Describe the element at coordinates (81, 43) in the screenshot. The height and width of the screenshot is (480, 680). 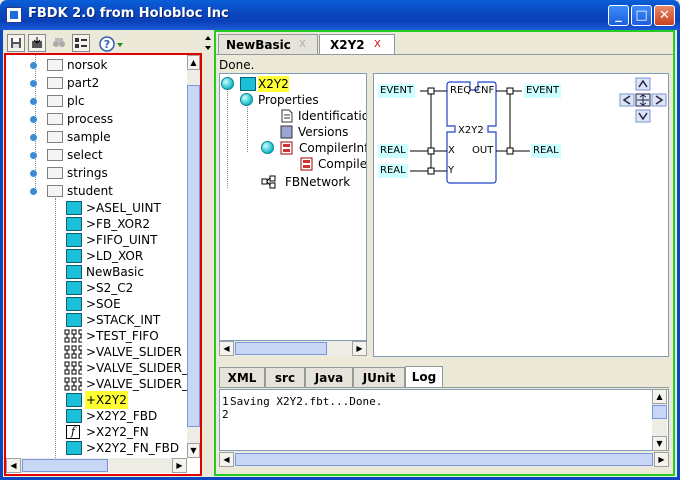
I see `properties-icon` at that location.